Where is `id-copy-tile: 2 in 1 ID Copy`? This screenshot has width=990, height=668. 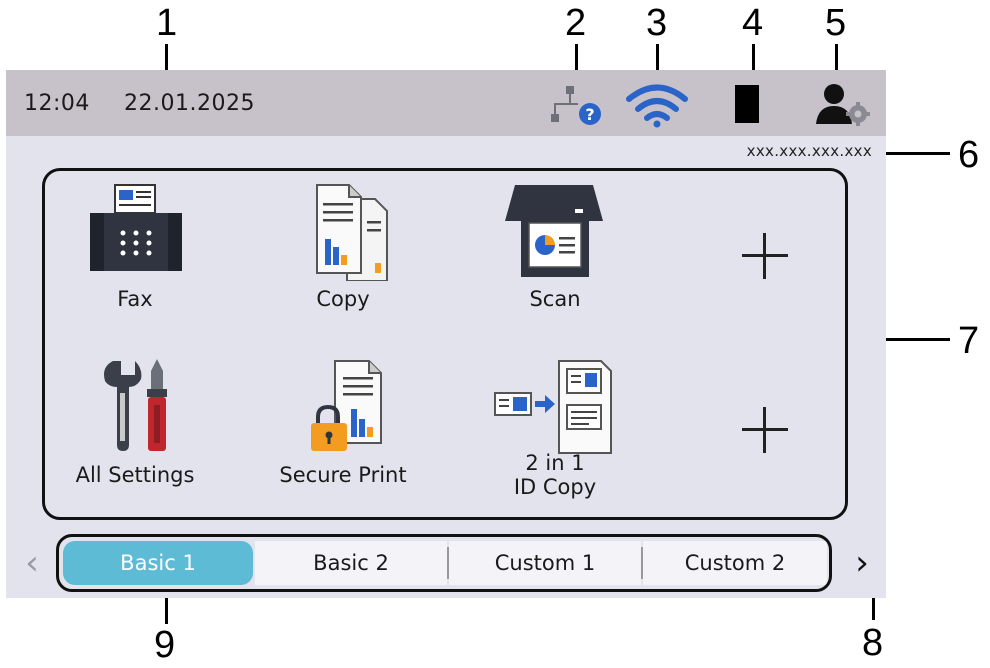
id-copy-tile: 2 in 1 ID Copy is located at coordinates (555, 431).